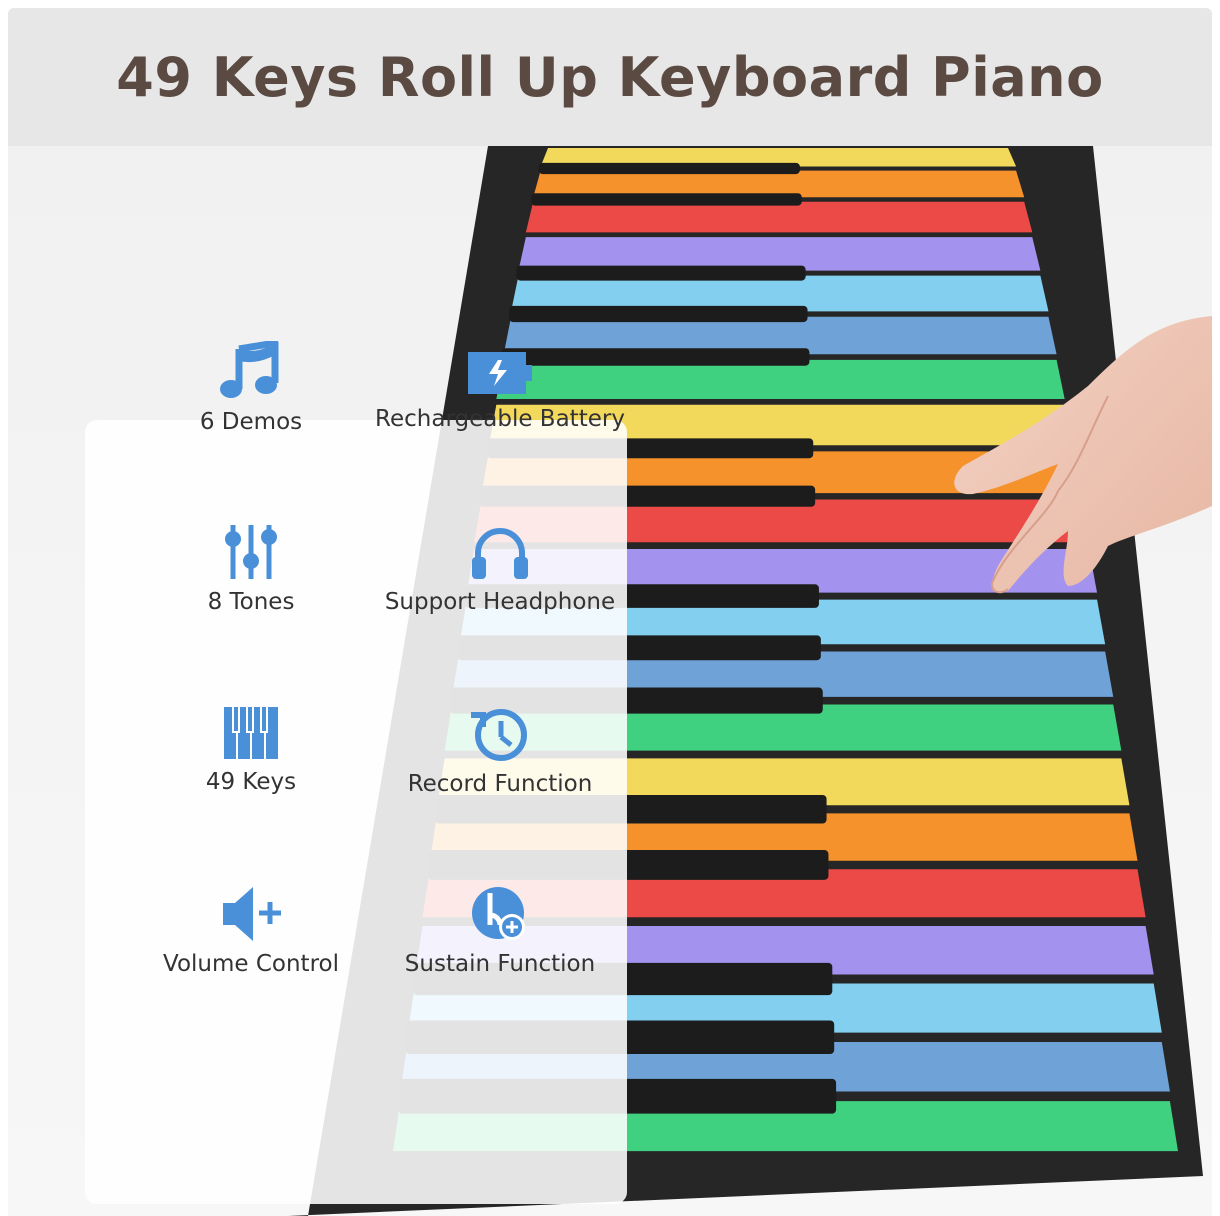 This screenshot has height=1216, width=1220. I want to click on feature-item: Sustain Function, so click(500, 931).